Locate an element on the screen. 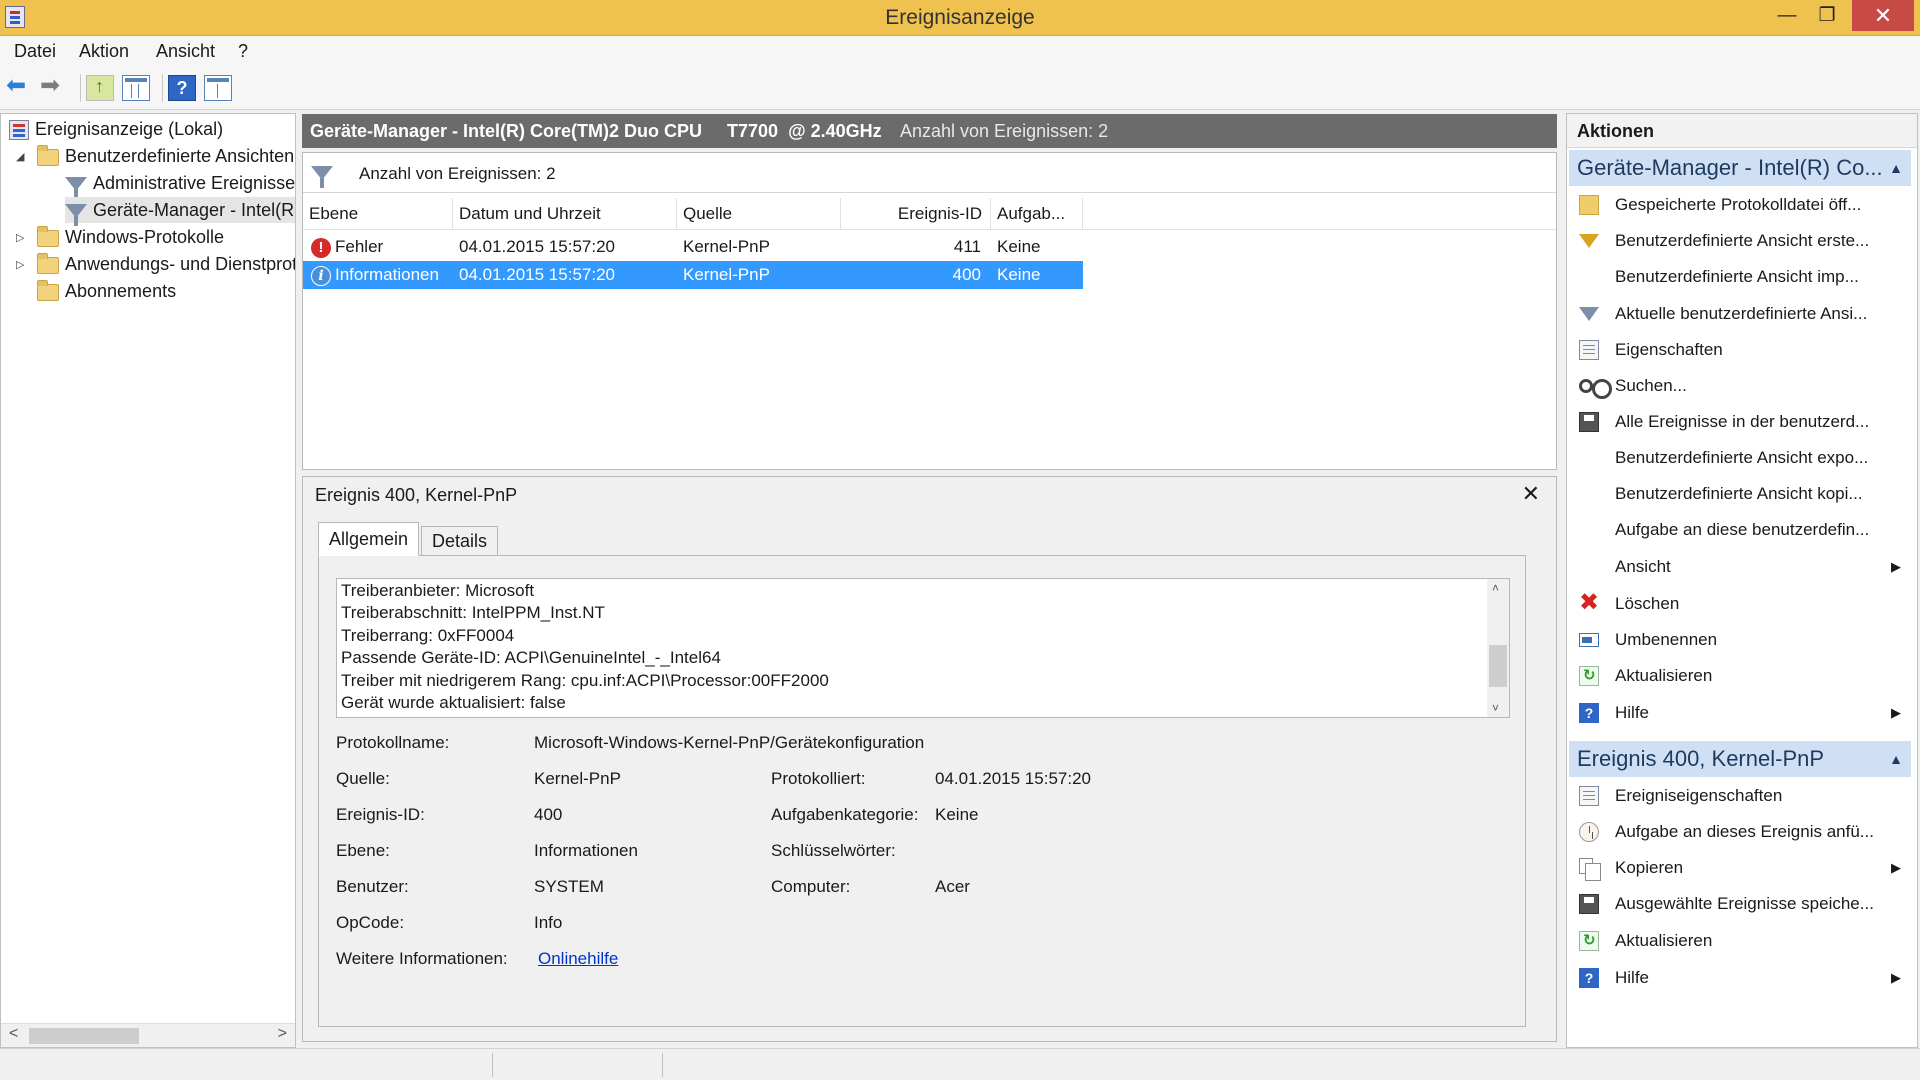 The width and height of the screenshot is (1920, 1080). toolbar-separator is located at coordinates (162, 88).